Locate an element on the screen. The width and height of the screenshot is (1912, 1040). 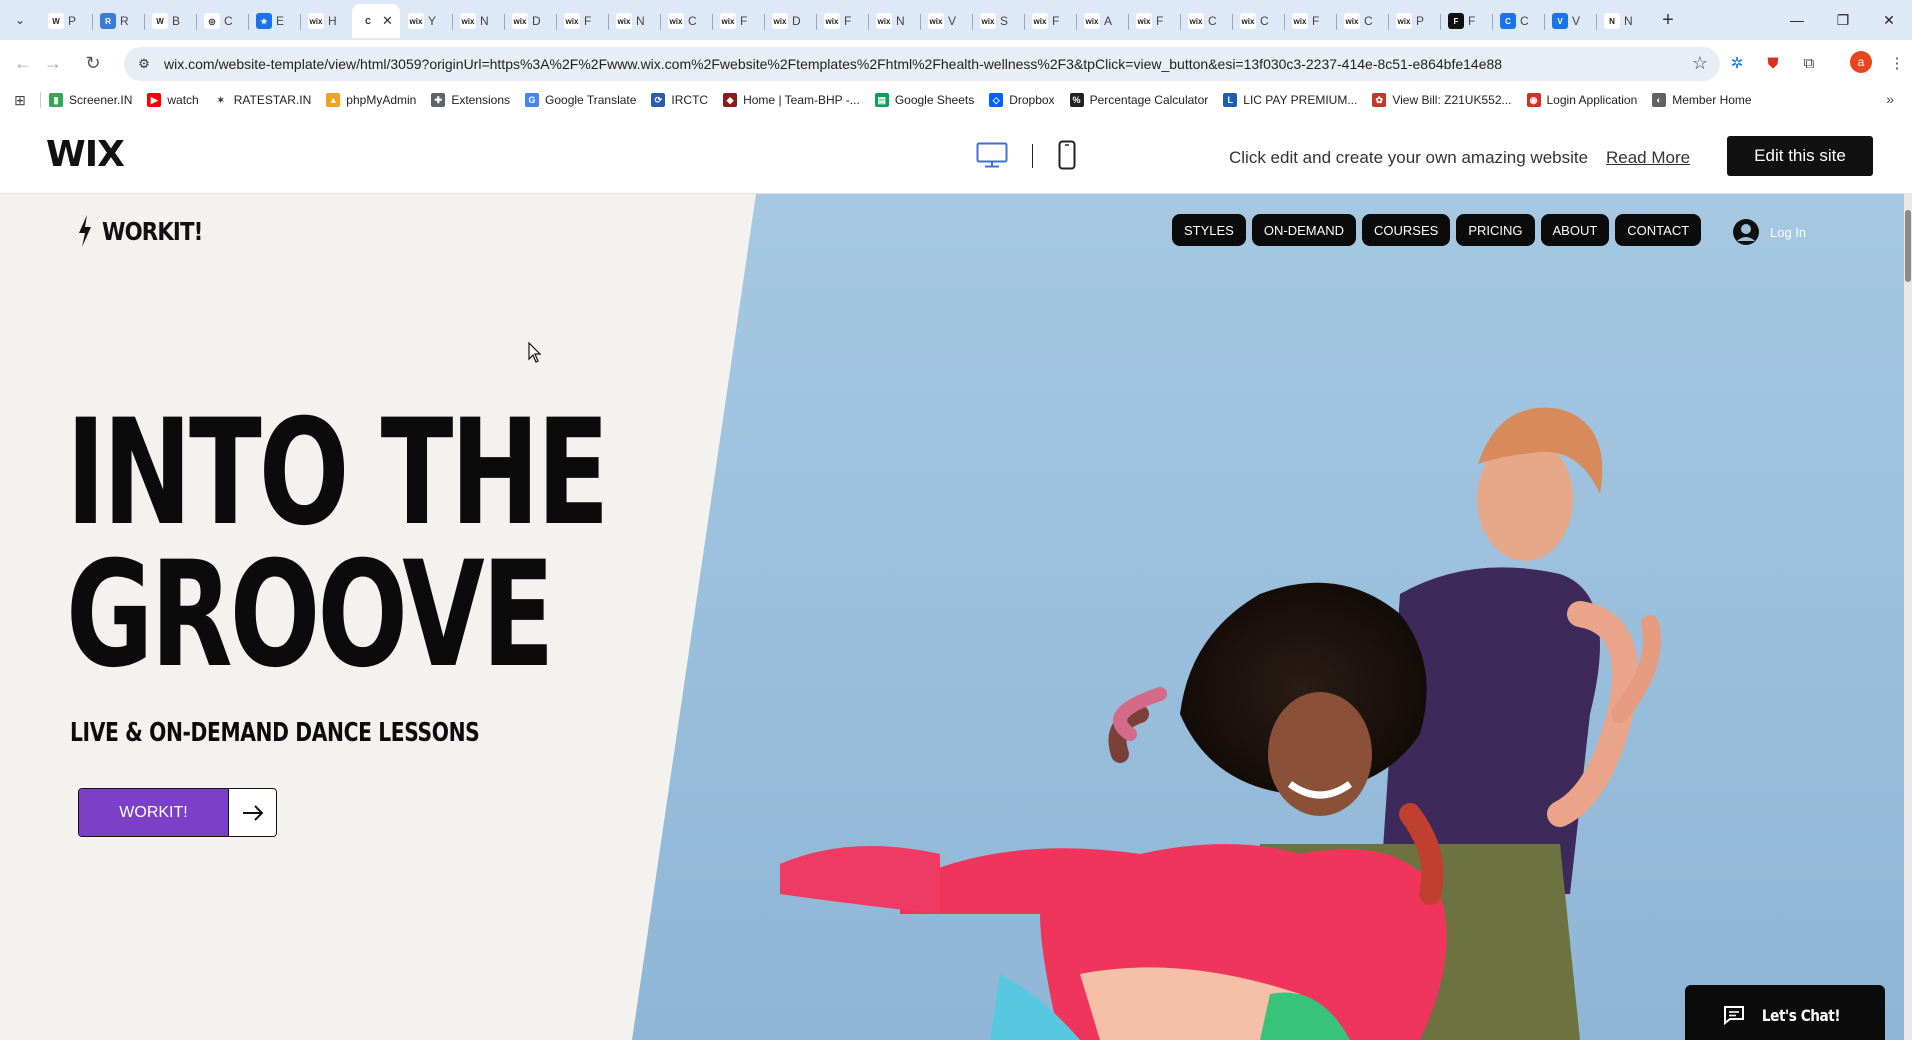
nav-item-contact: CONTACT is located at coordinates (1658, 230).